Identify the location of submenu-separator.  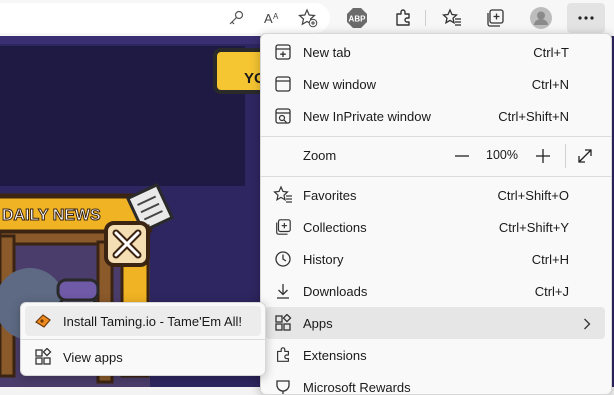
(143, 339).